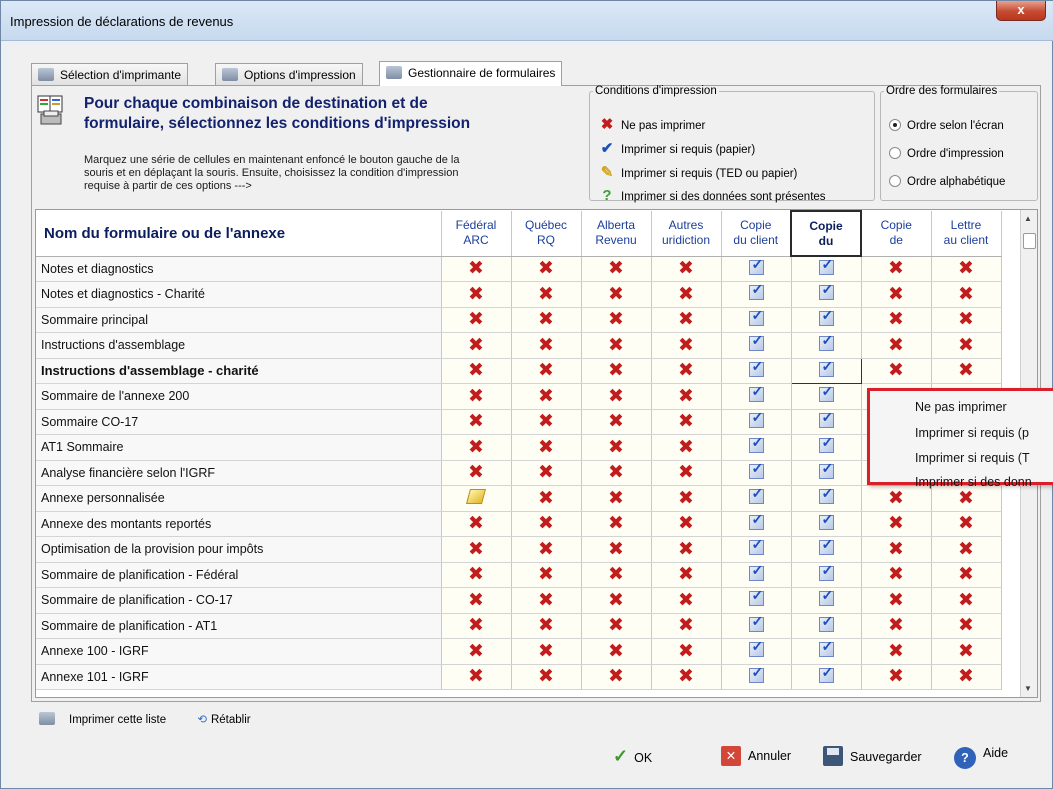  Describe the element at coordinates (756, 234) in the screenshot. I see `column-header-client-copy: Copie du client` at that location.